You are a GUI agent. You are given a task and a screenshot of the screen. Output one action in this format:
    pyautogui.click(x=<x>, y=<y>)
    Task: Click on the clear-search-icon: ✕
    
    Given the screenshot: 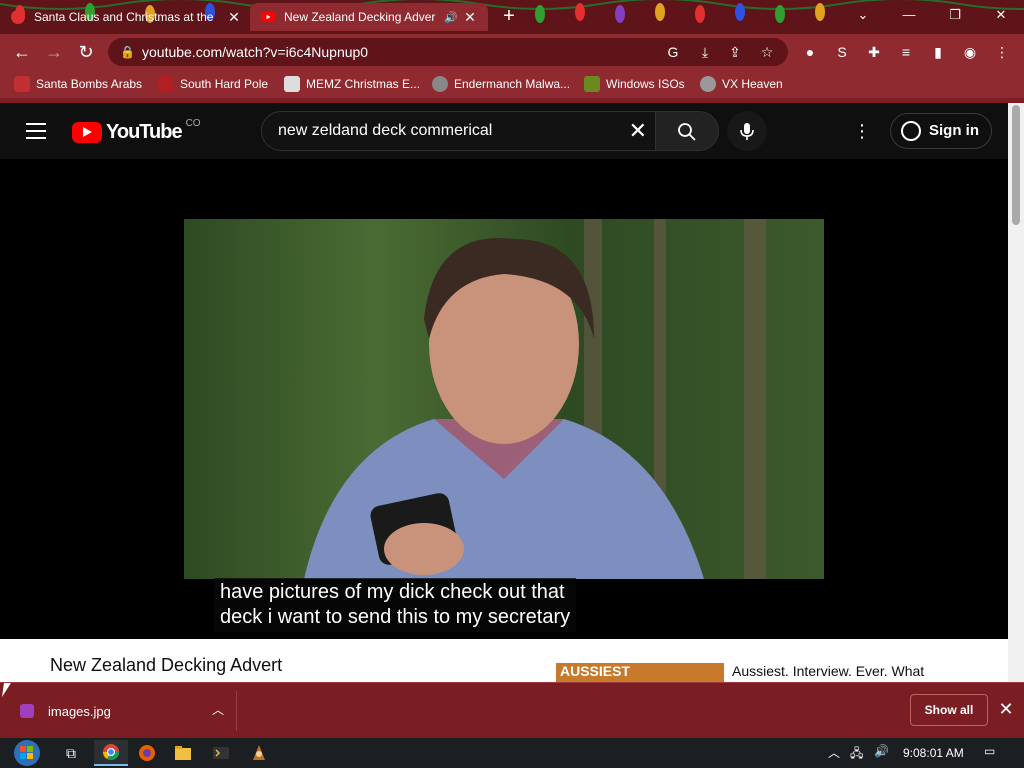 What is the action you would take?
    pyautogui.click(x=638, y=131)
    